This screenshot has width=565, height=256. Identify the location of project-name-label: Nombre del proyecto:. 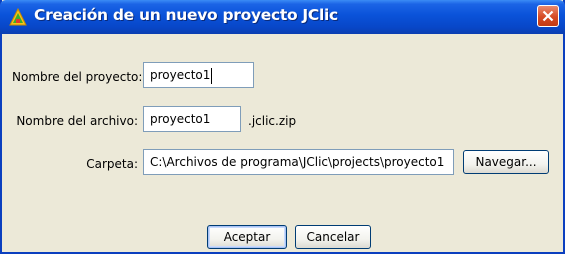
(77, 77).